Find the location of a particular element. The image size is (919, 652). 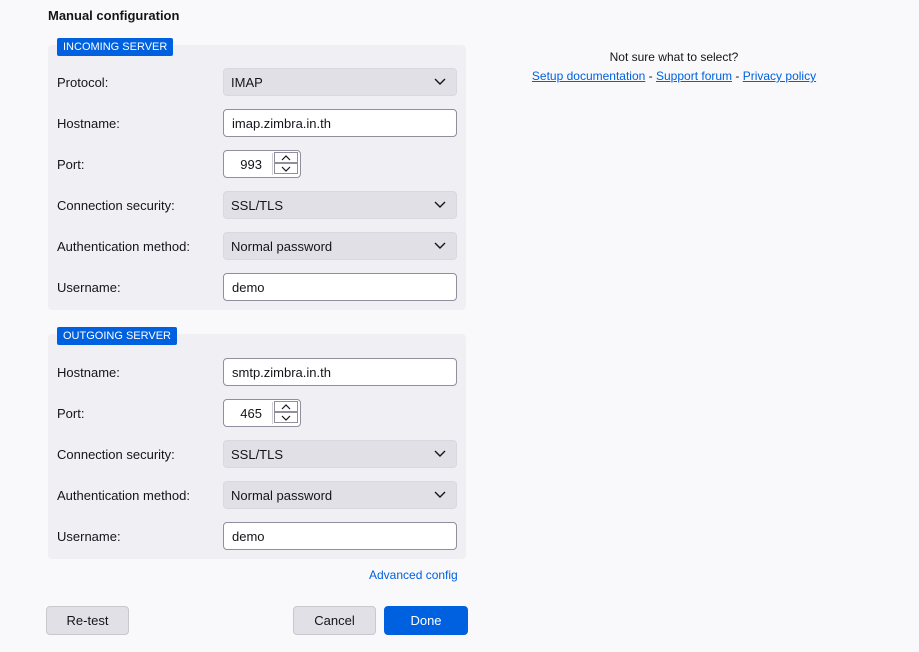

incoming-username-row: Username: demo is located at coordinates (257, 287).